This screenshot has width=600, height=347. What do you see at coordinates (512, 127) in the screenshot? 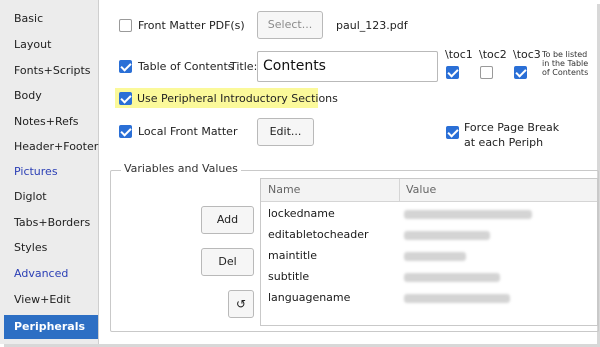
I see `force-page-break-line-1: Force Page Break` at bounding box center [512, 127].